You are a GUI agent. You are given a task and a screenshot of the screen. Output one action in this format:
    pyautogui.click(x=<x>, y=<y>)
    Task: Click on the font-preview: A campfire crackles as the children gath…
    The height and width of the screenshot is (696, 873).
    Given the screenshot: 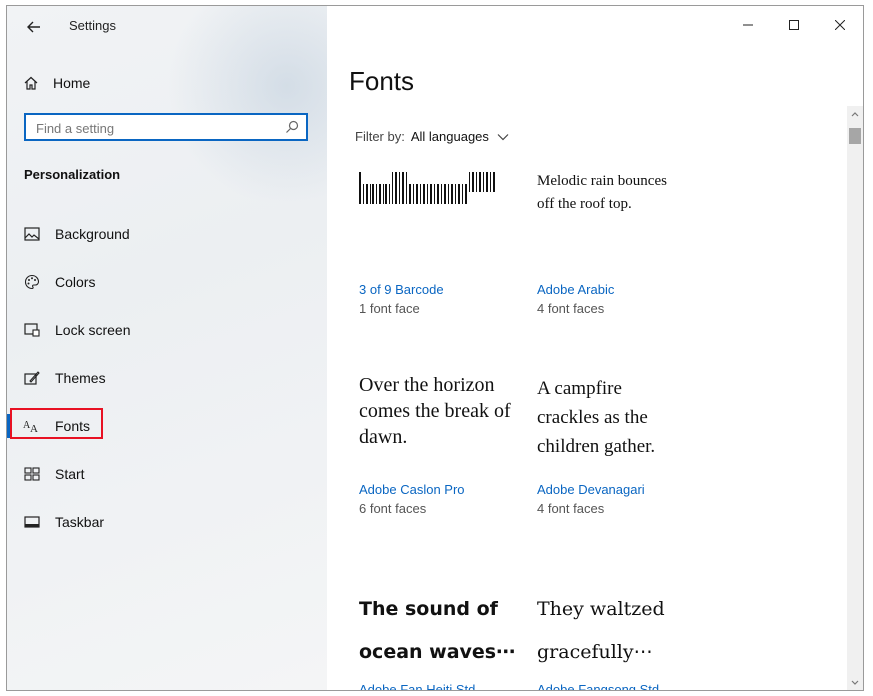 What is the action you would take?
    pyautogui.click(x=596, y=417)
    